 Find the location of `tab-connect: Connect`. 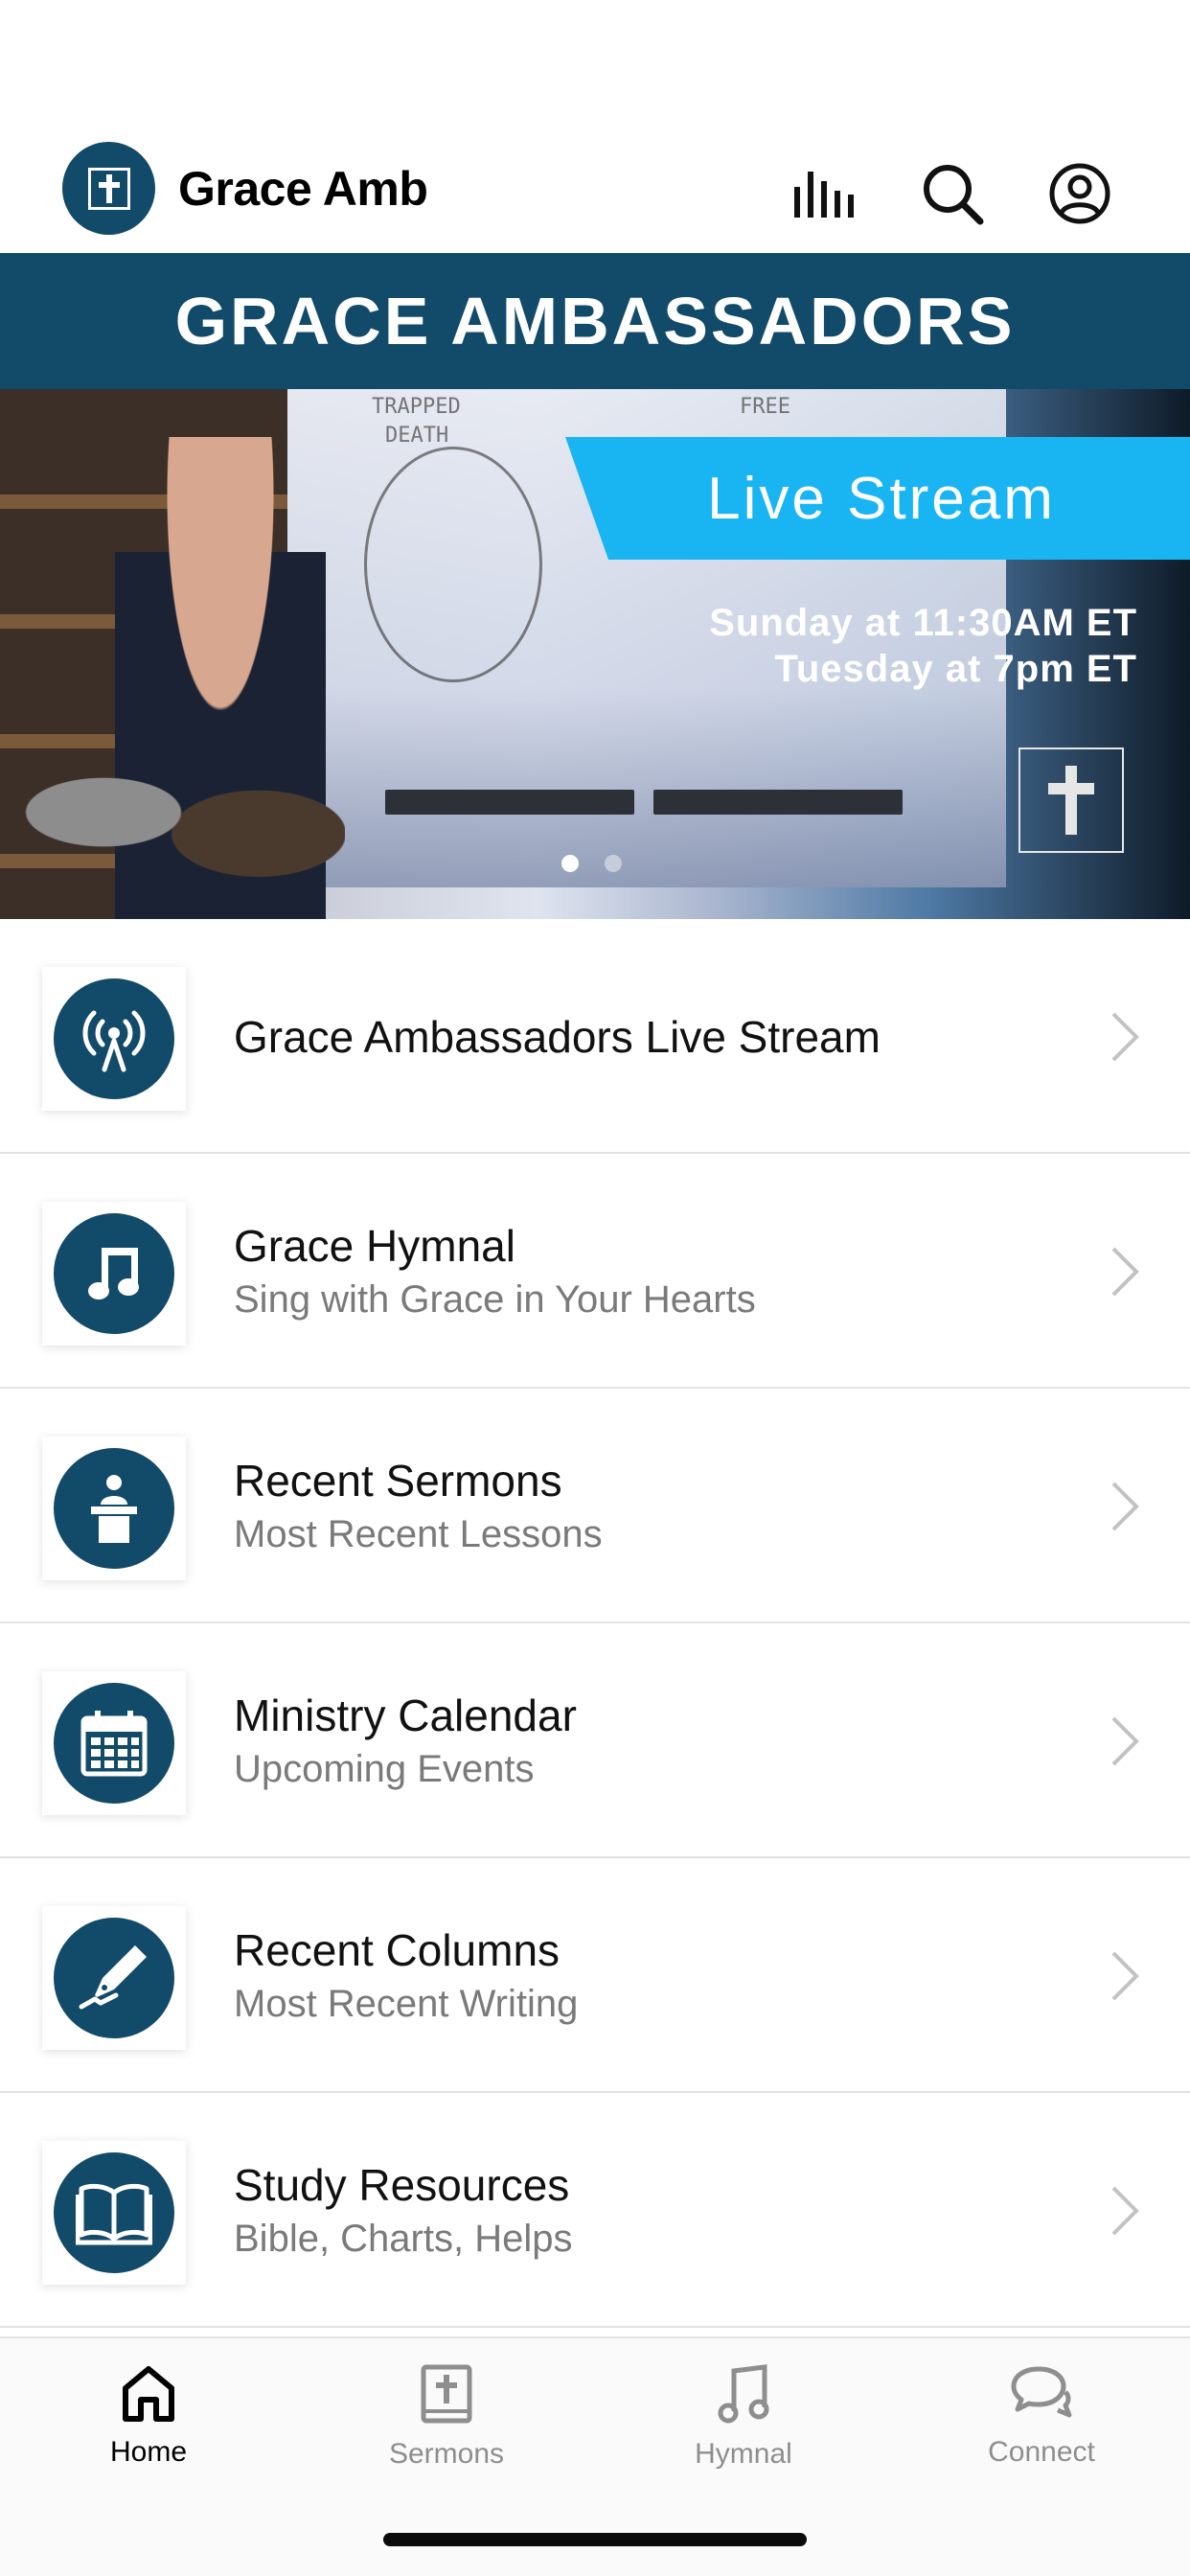

tab-connect: Connect is located at coordinates (1041, 2416).